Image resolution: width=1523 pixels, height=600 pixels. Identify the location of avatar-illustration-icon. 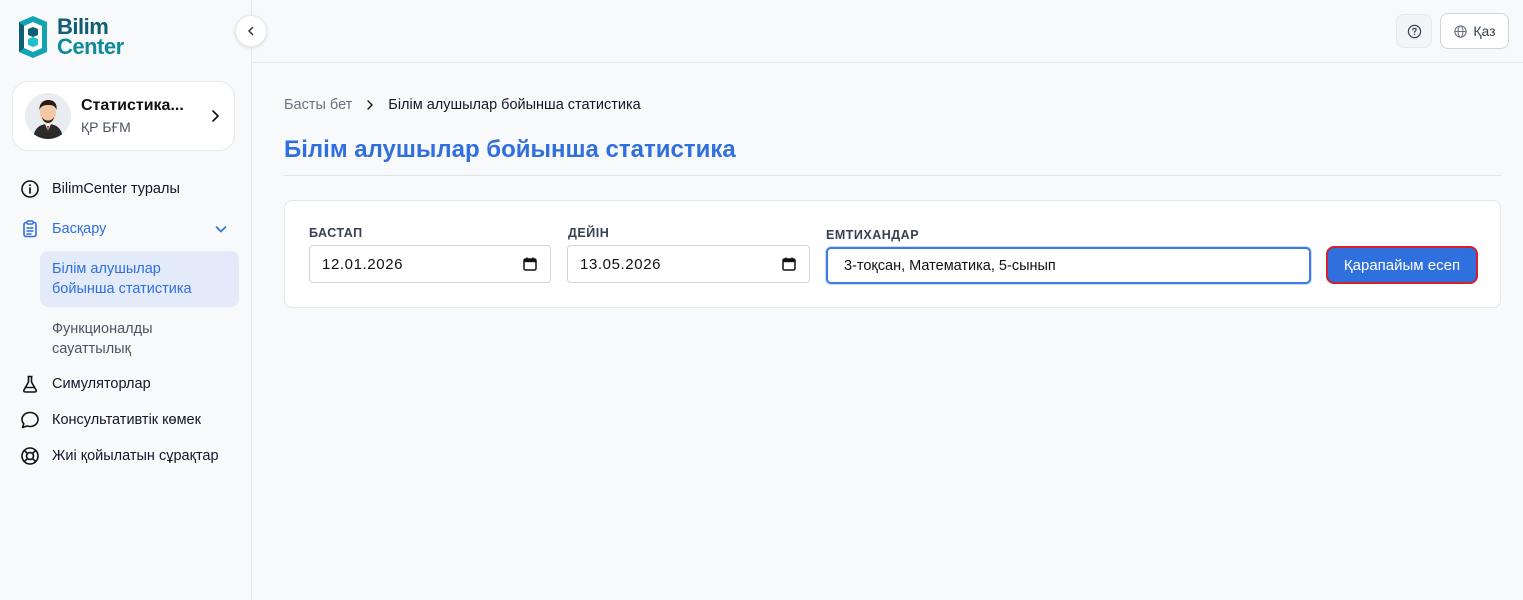
(48, 116).